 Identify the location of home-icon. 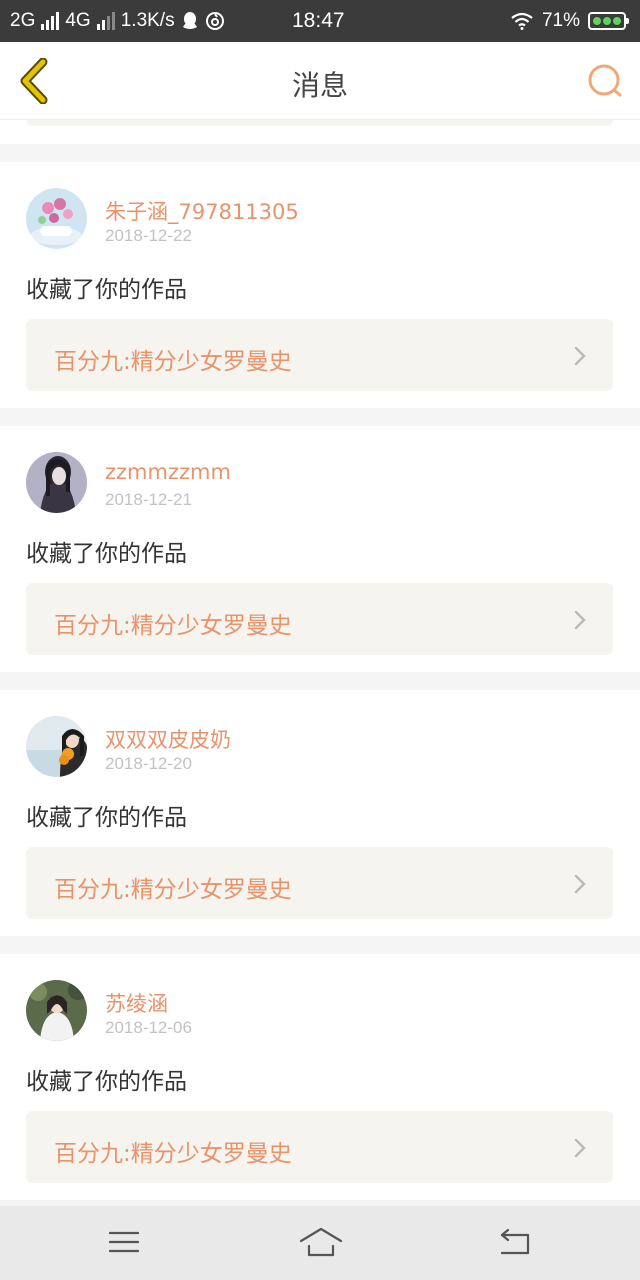
(321, 1242).